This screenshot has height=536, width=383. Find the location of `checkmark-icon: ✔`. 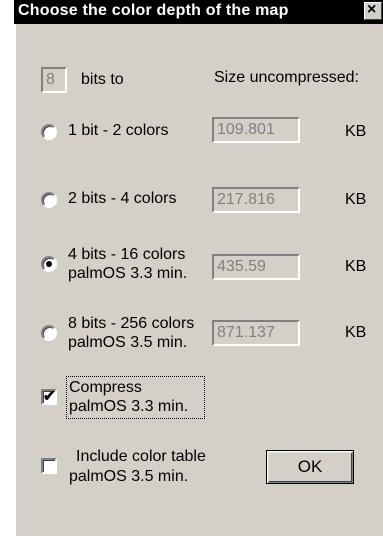

checkmark-icon: ✔ is located at coordinates (49, 396).